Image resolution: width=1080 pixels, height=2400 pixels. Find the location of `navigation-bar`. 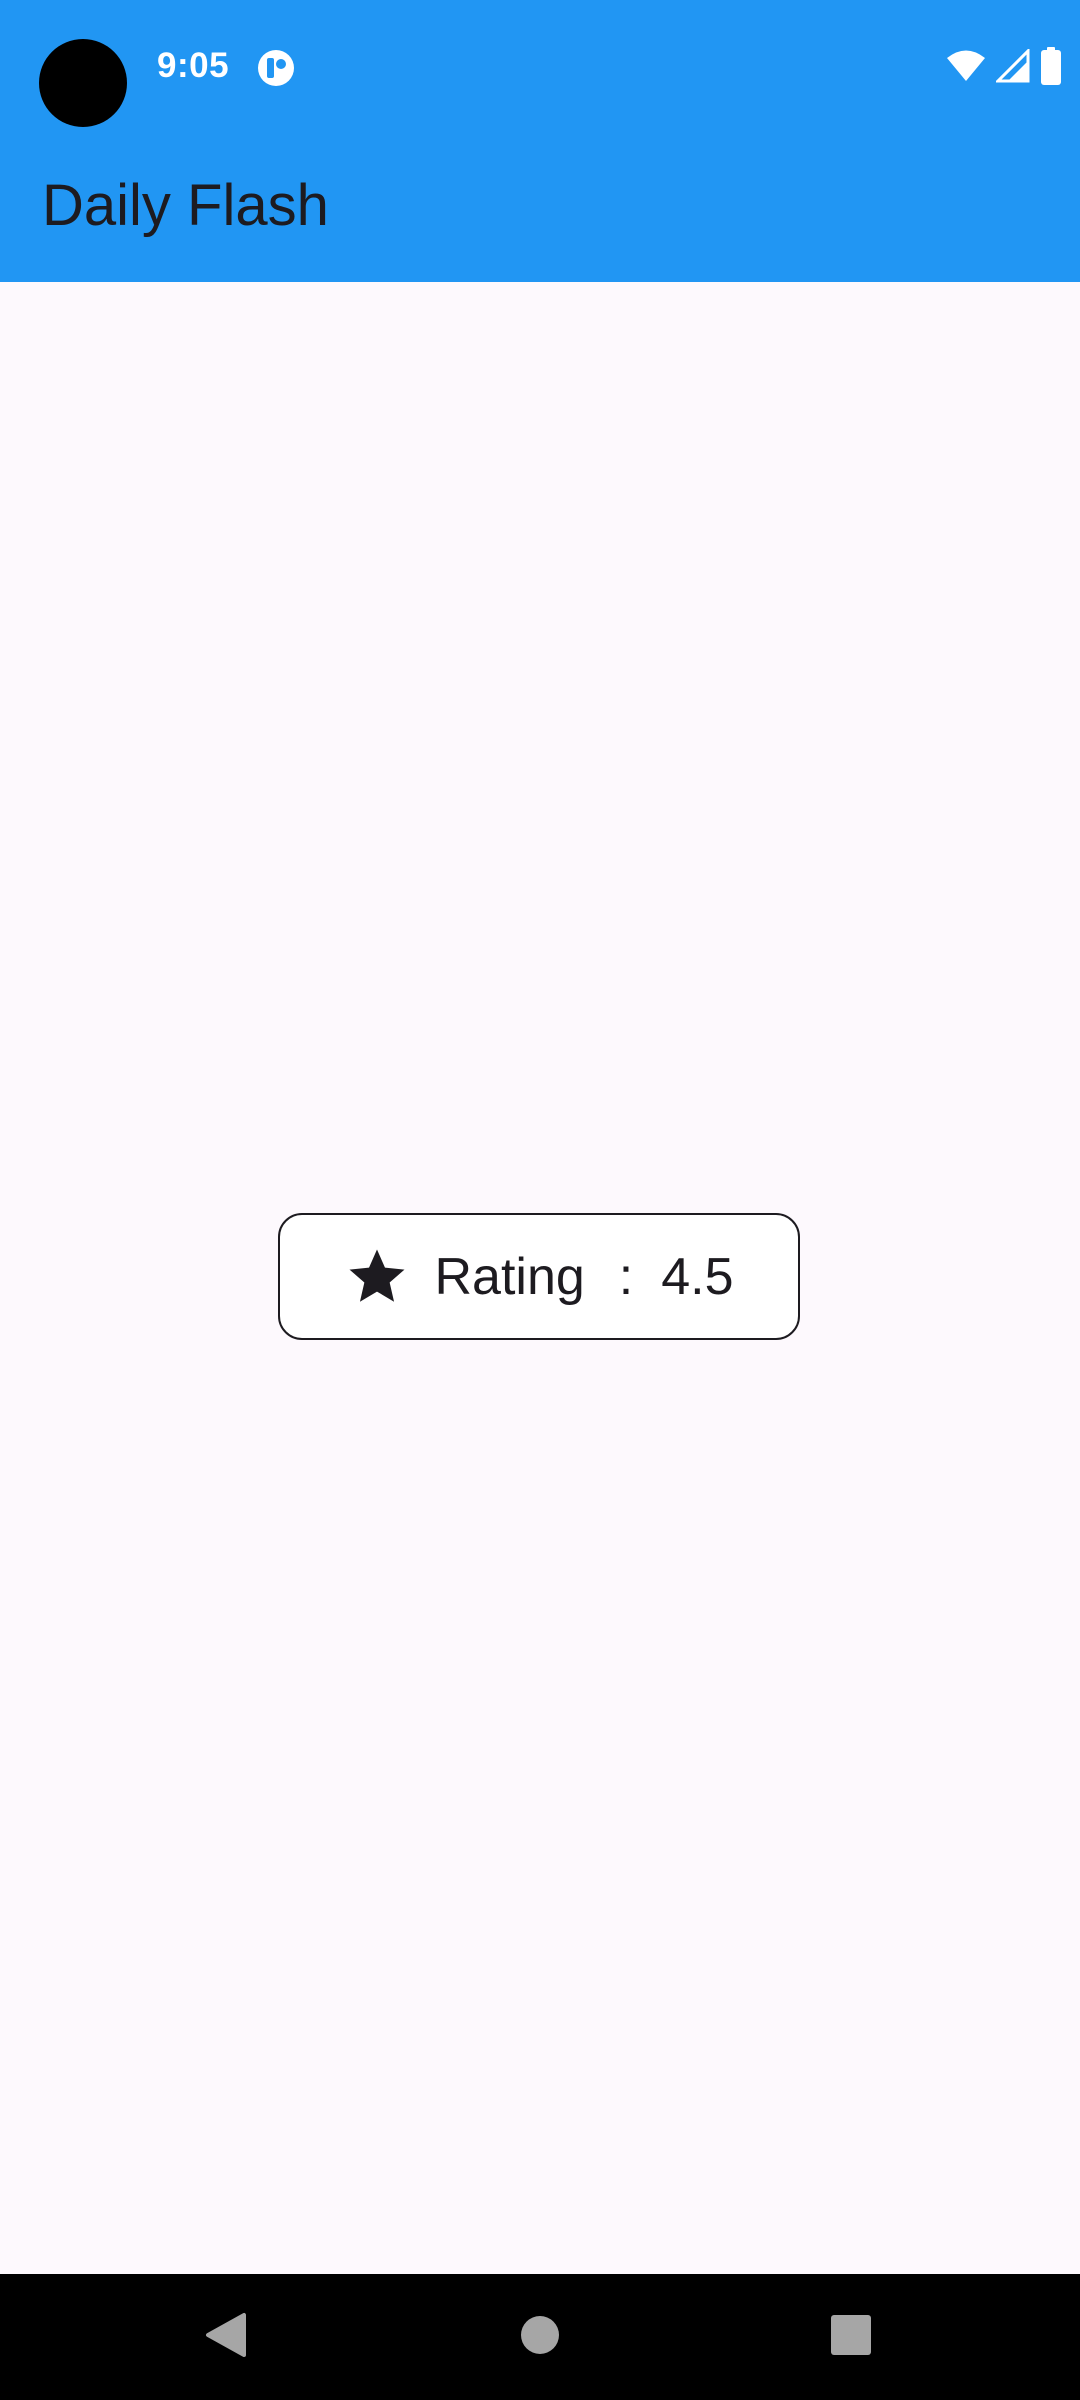

navigation-bar is located at coordinates (540, 2337).